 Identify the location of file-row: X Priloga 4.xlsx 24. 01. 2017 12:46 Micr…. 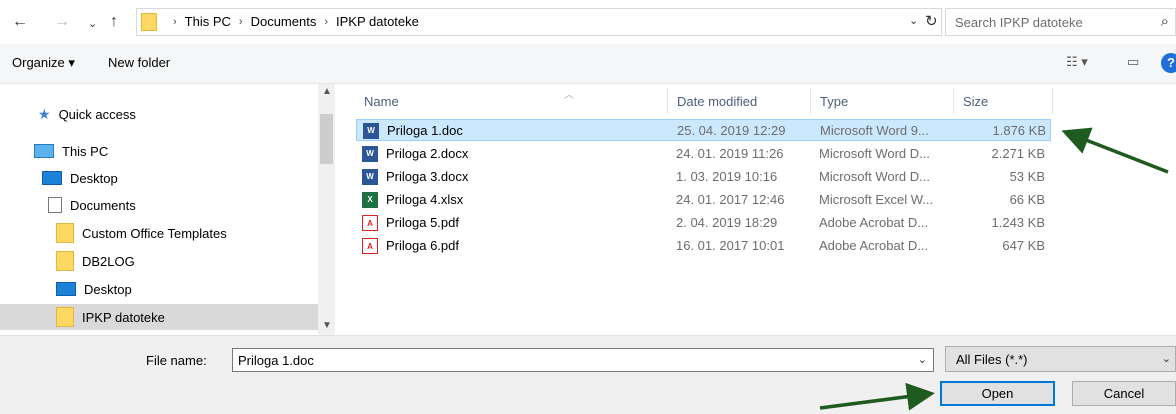
(703, 200).